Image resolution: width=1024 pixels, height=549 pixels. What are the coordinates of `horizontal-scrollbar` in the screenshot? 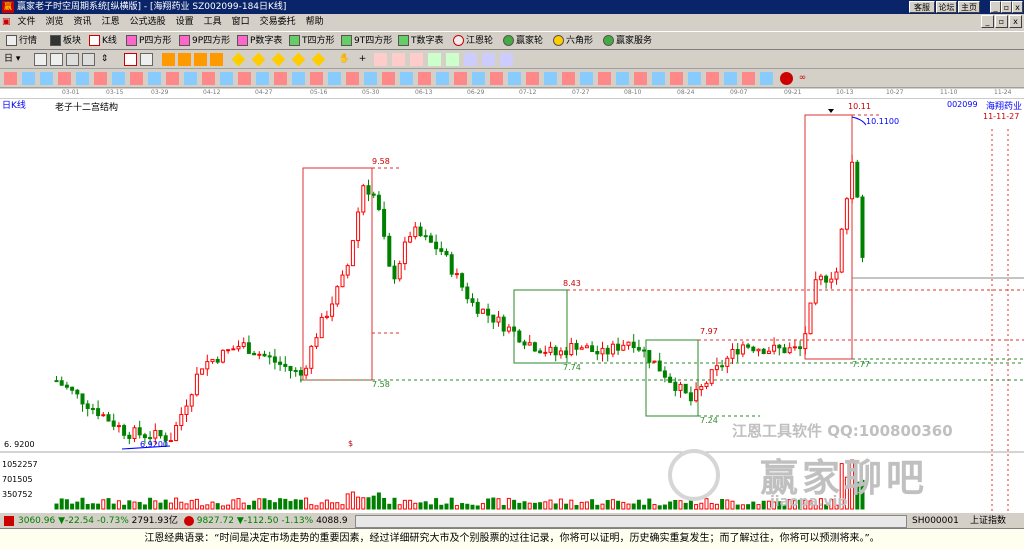 It's located at (631, 521).